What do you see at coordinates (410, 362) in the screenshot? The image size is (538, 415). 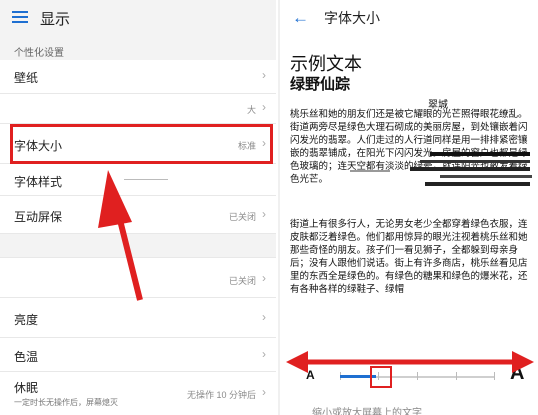 I see `double-arrow-annotation` at bounding box center [410, 362].